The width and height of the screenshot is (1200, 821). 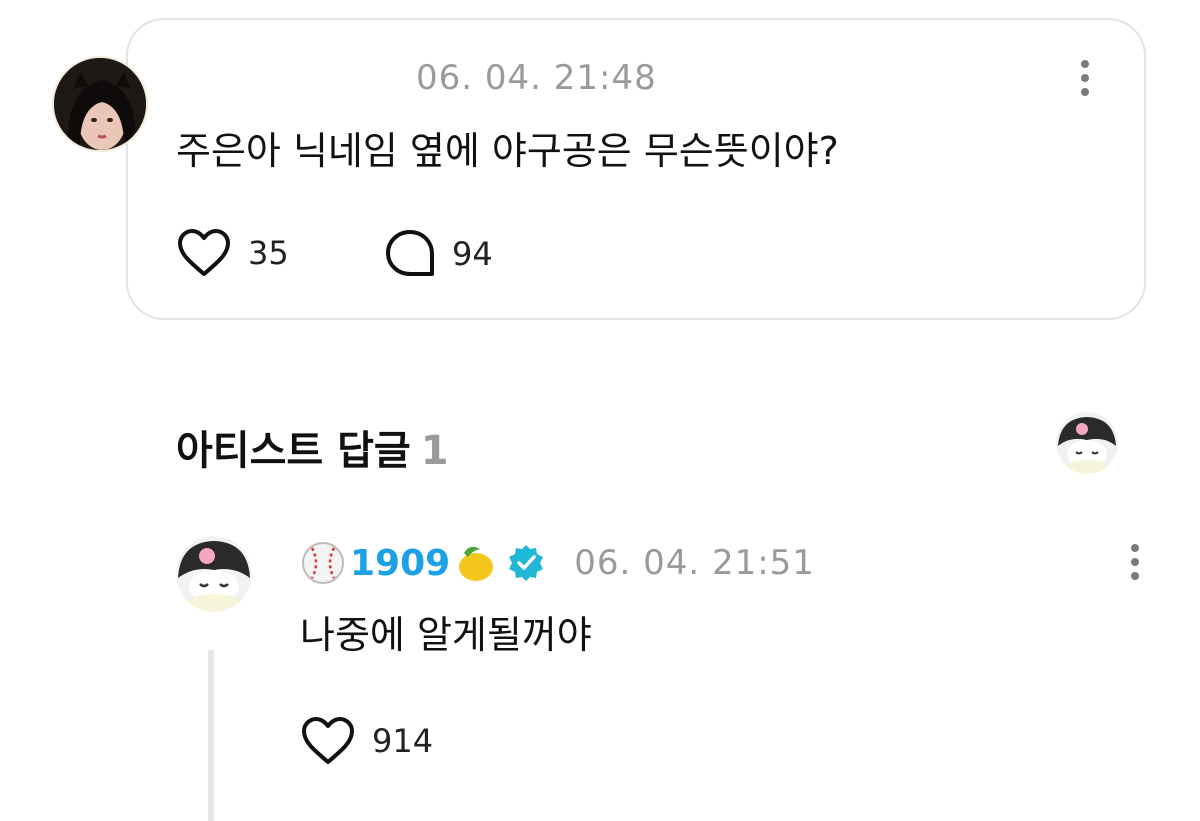 What do you see at coordinates (446, 635) in the screenshot?
I see `reply-content: 나중에 알게될꺼야` at bounding box center [446, 635].